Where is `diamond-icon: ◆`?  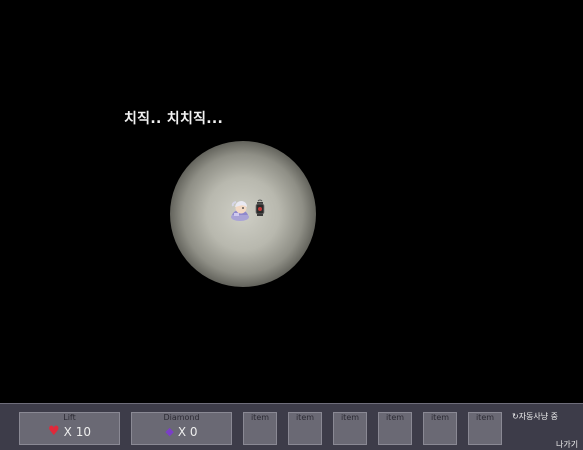 diamond-icon: ◆ is located at coordinates (169, 431).